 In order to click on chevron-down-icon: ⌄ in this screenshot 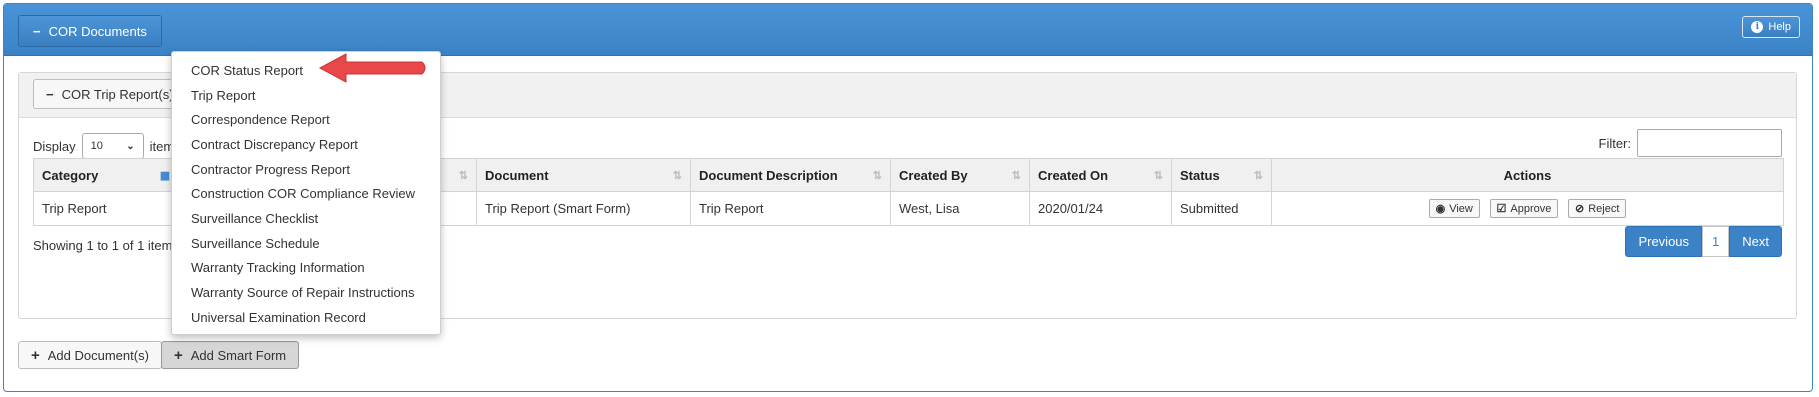, I will do `click(130, 146)`.